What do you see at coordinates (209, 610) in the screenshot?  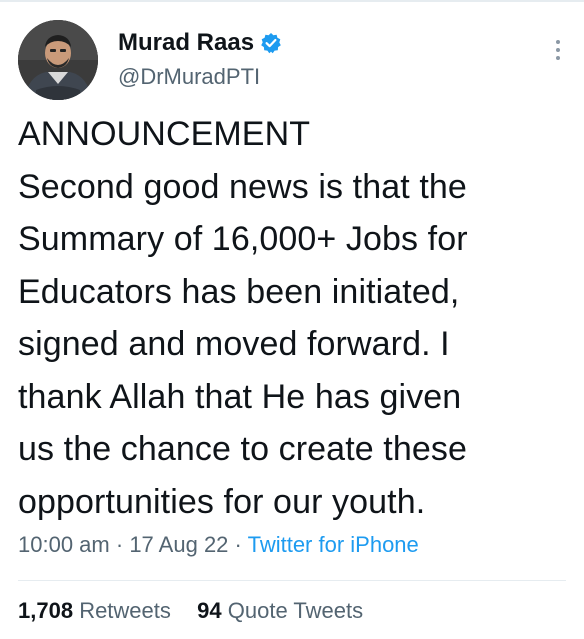 I see `quote-tweets-count: 94` at bounding box center [209, 610].